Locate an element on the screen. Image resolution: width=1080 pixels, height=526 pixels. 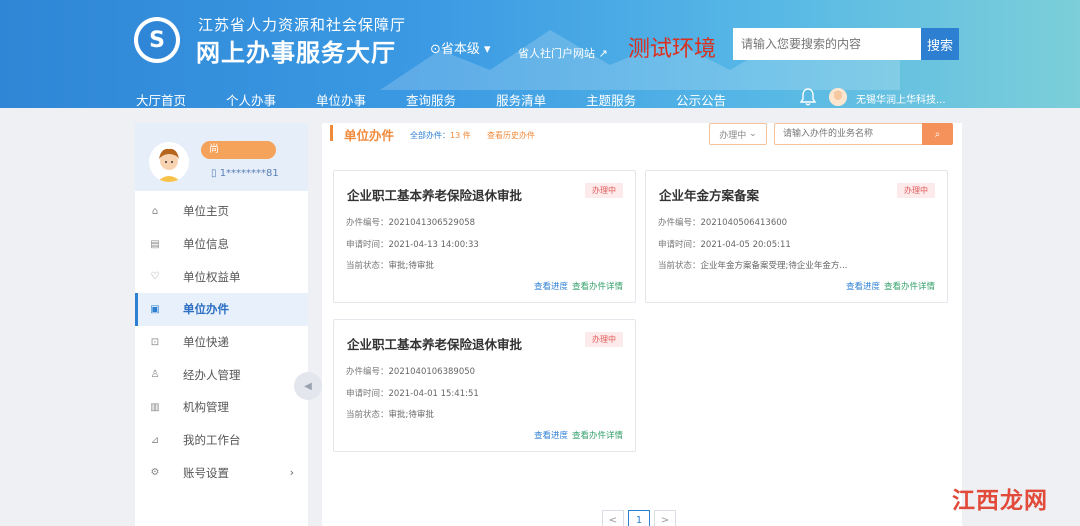
heart-icon: ♡ is located at coordinates (155, 277).